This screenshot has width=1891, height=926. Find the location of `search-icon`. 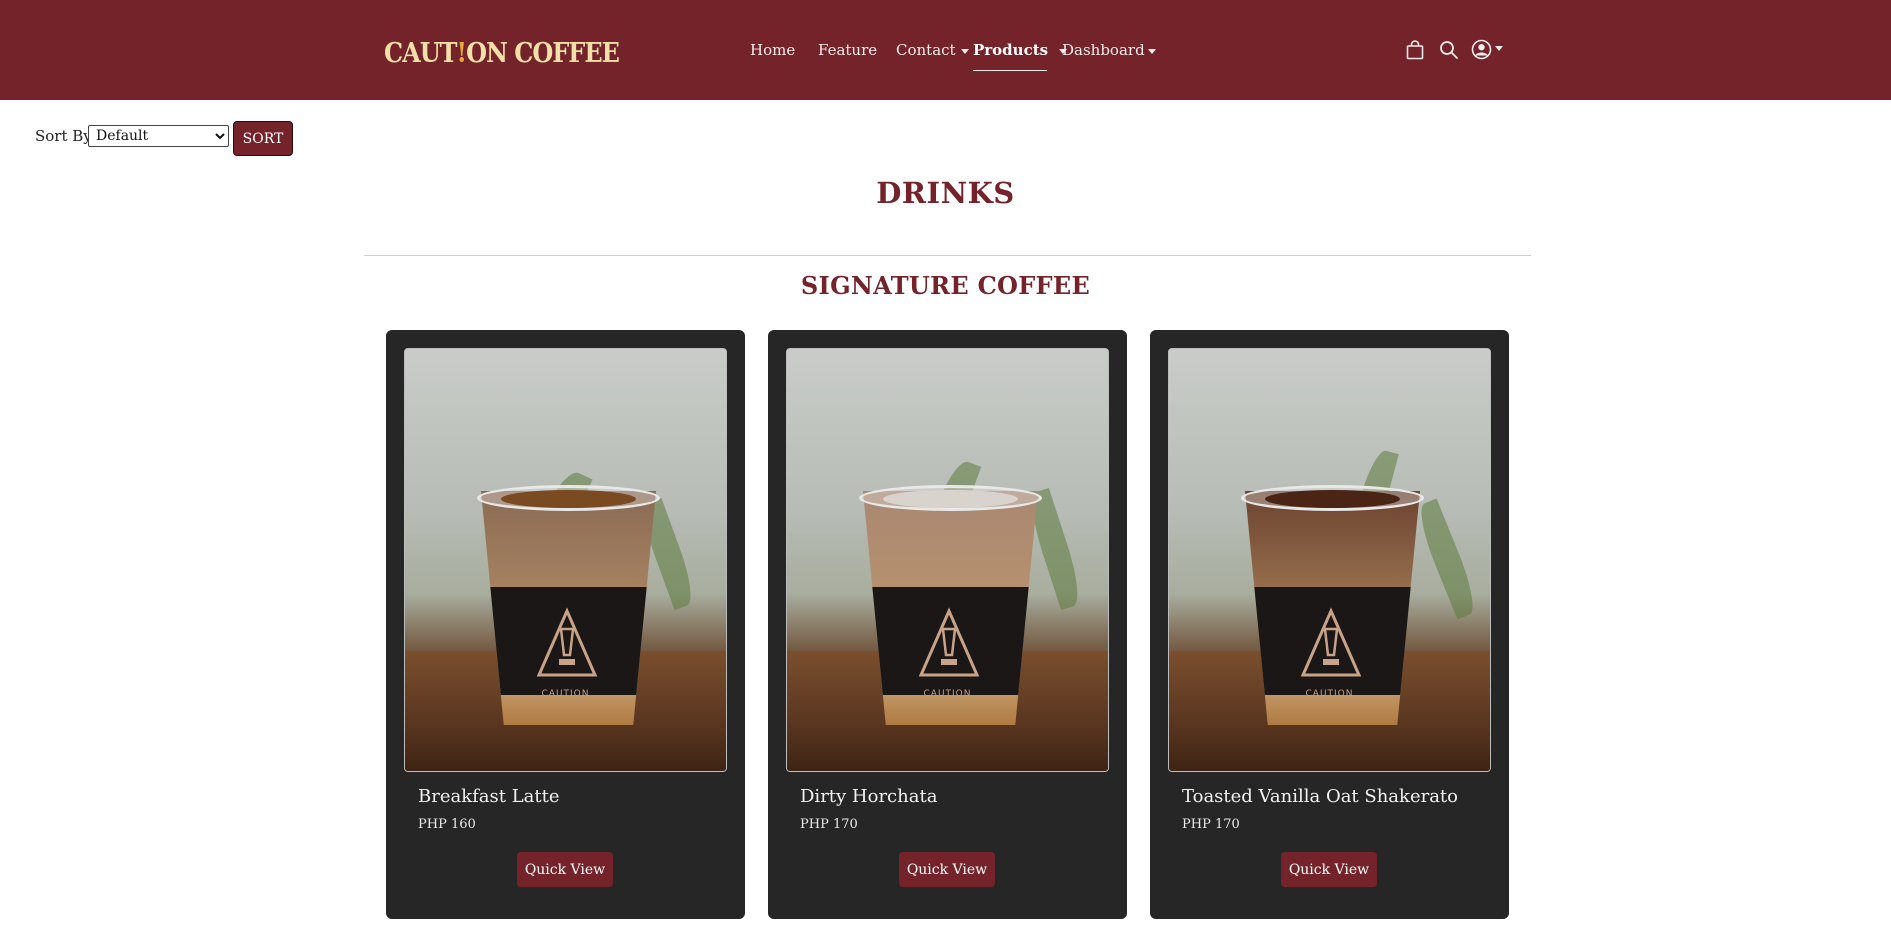

search-icon is located at coordinates (1449, 50).